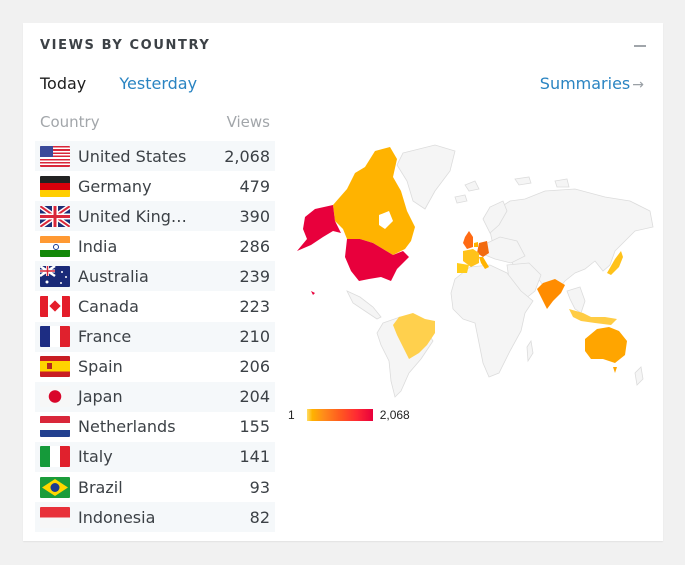 This screenshot has width=685, height=565. Describe the element at coordinates (155, 457) in the screenshot. I see `table-row: Italy 141` at that location.